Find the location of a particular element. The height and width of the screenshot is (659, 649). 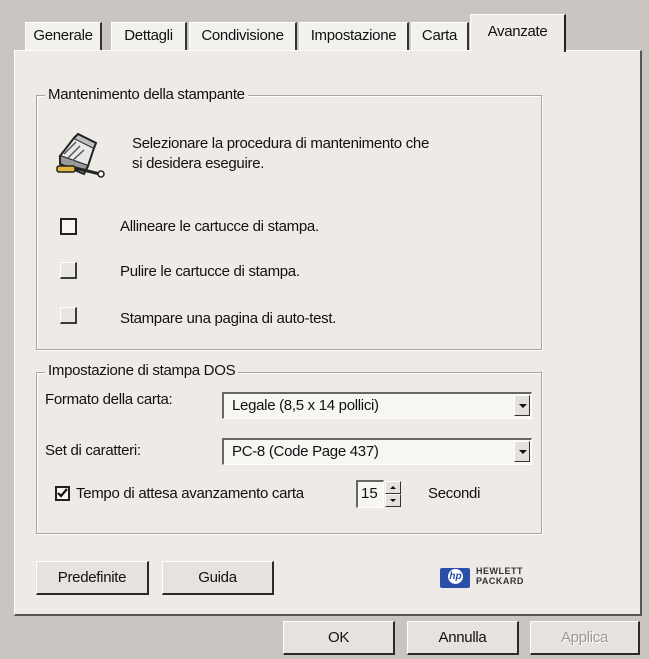

check-icon is located at coordinates (62, 493).